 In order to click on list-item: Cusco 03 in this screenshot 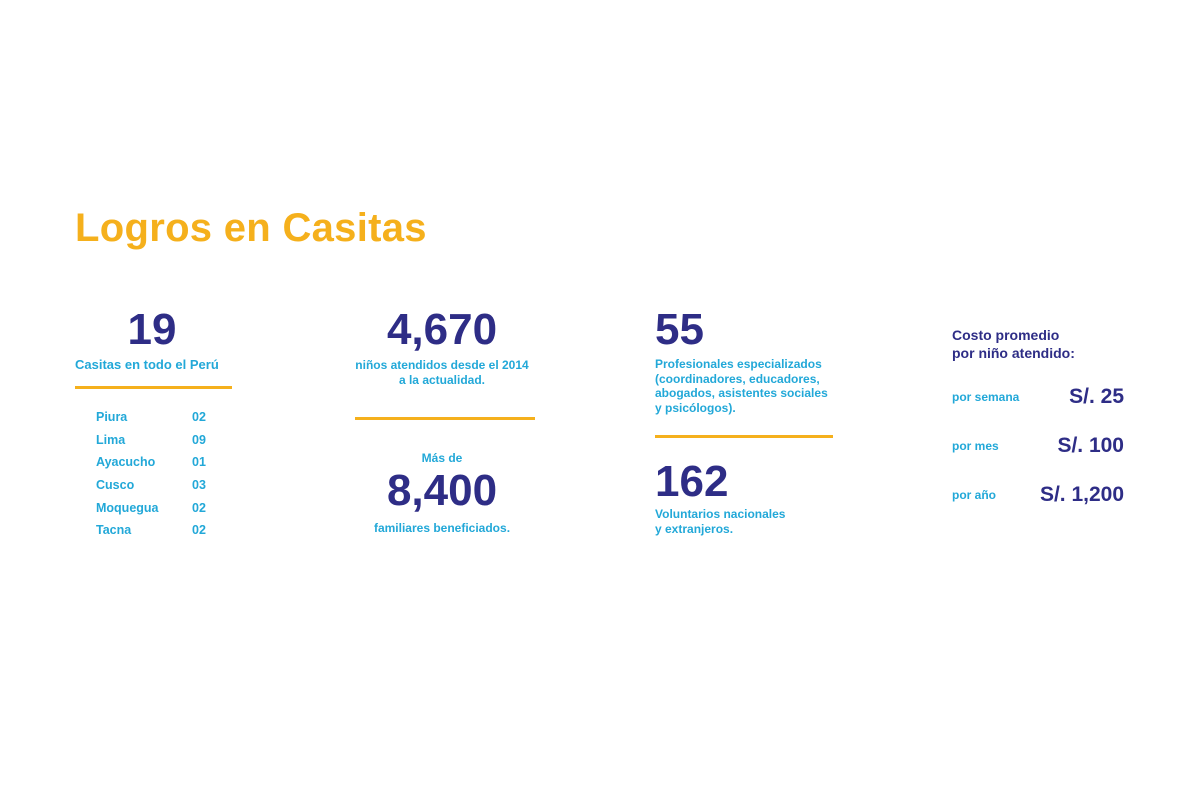, I will do `click(161, 485)`.